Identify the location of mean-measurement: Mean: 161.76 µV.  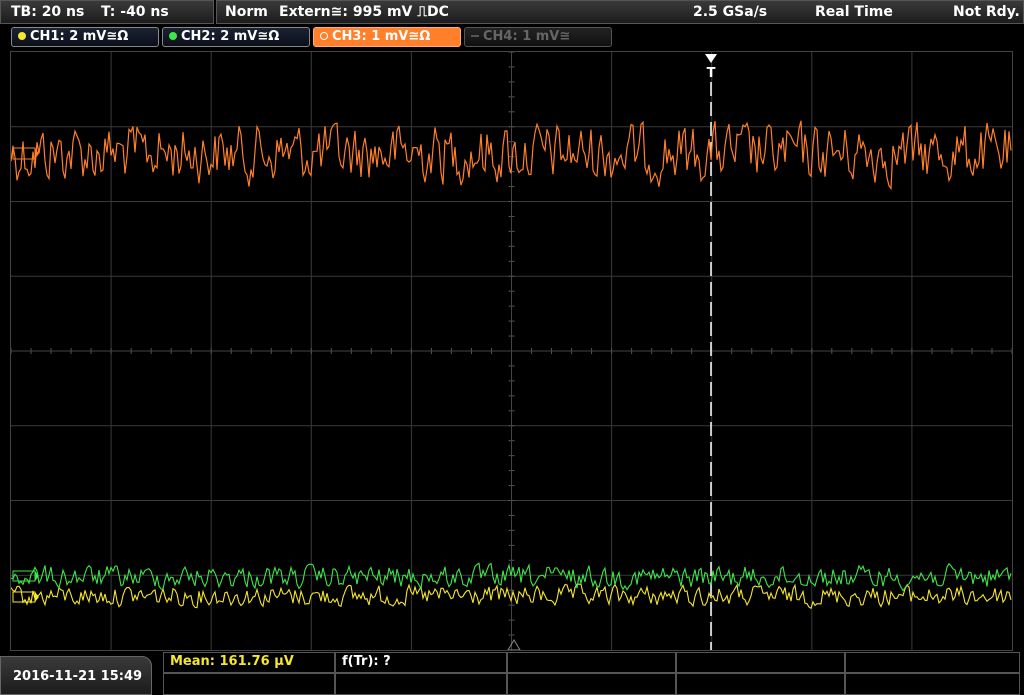
(249, 662).